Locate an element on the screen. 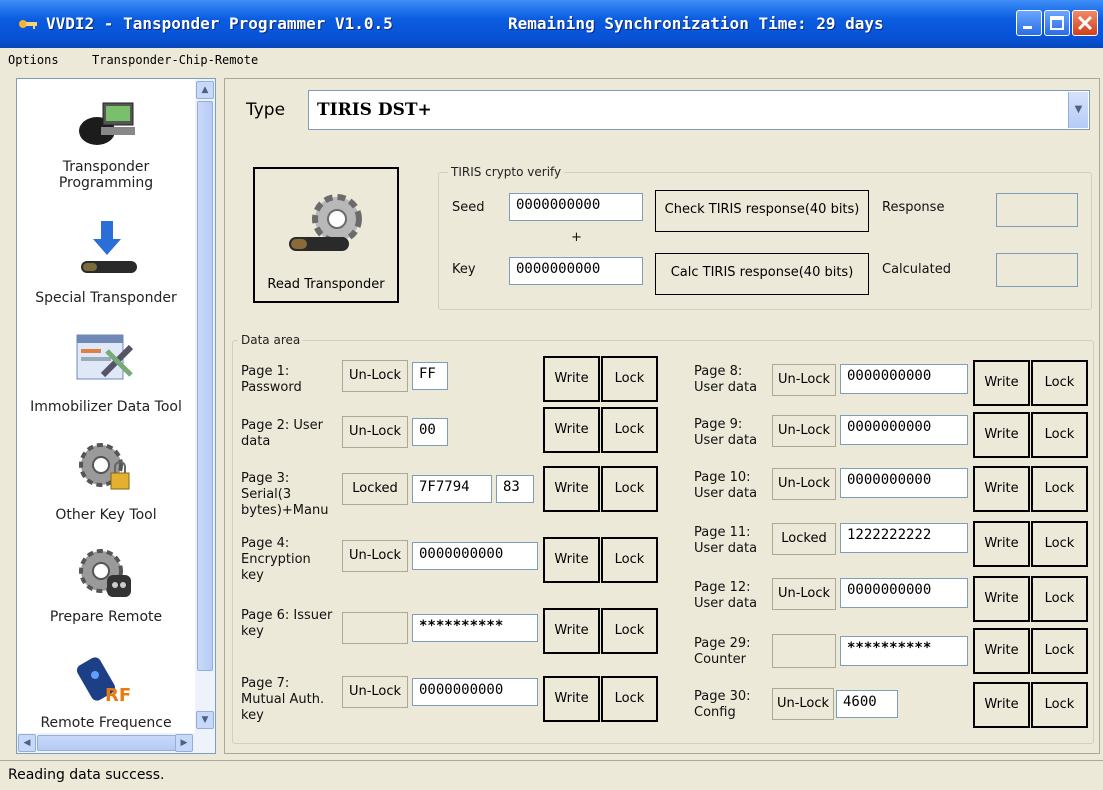  page9-value-input: 0000000000 is located at coordinates (904, 430).